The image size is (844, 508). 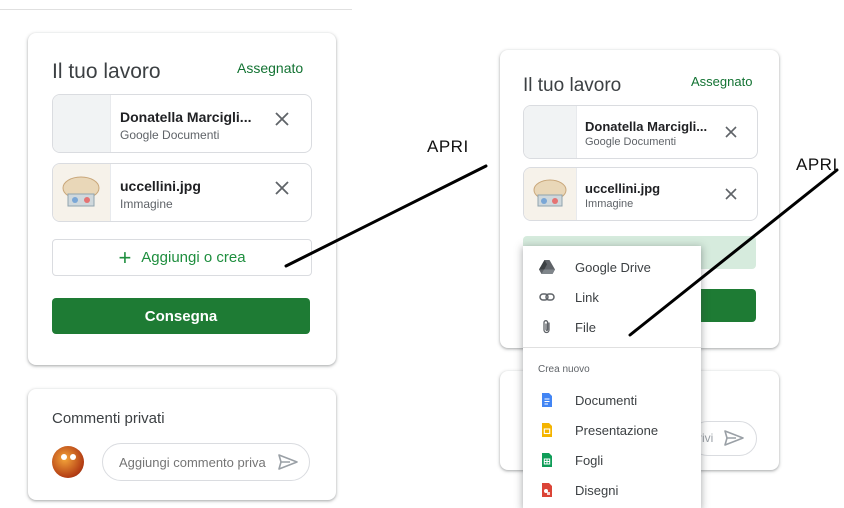 What do you see at coordinates (817, 164) in the screenshot?
I see `annotation-open-right: APRI` at bounding box center [817, 164].